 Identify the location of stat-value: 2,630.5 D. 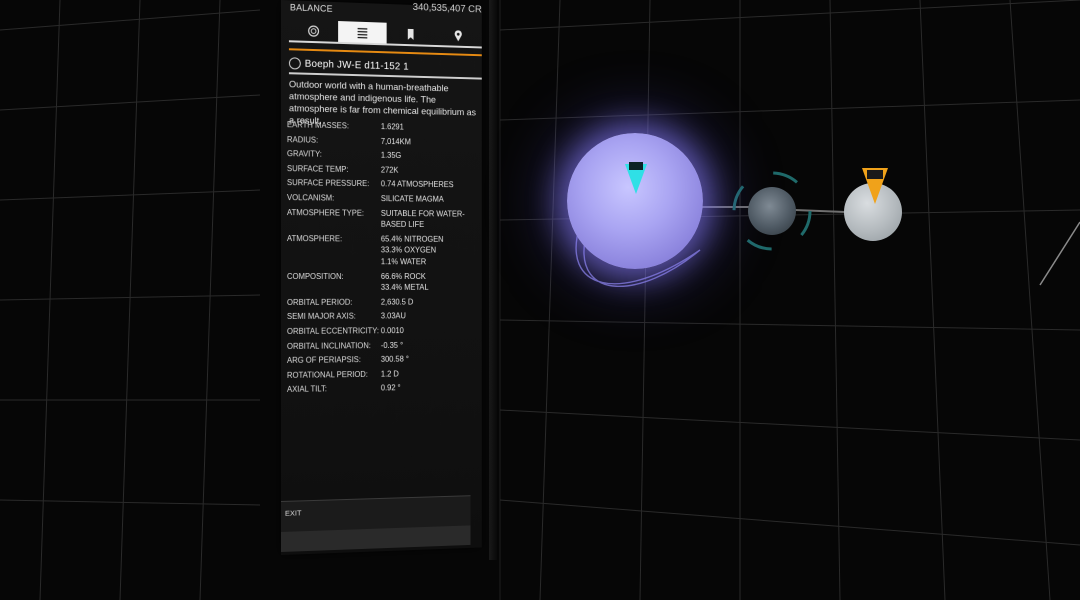
(397, 302).